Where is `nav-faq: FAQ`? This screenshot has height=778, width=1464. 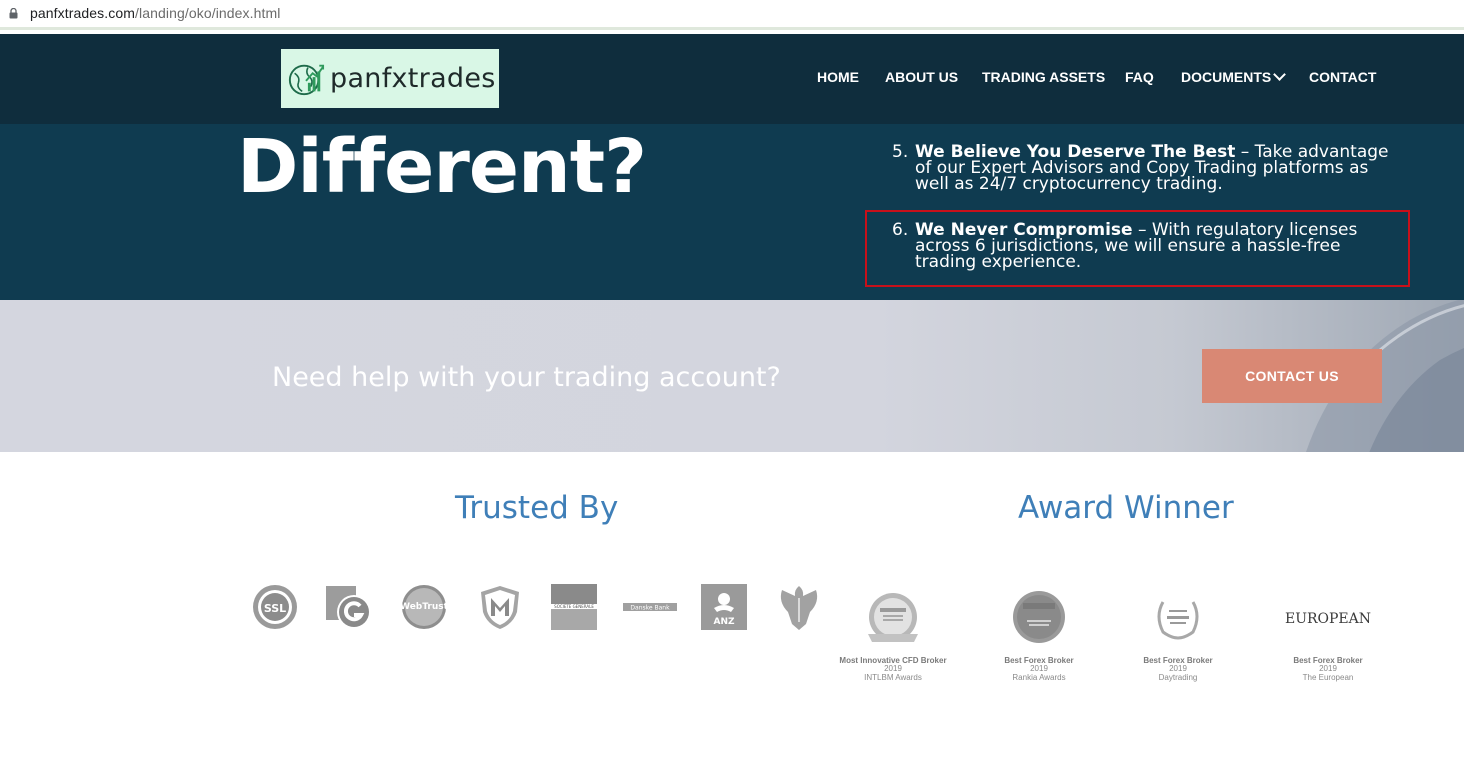 nav-faq: FAQ is located at coordinates (1139, 77).